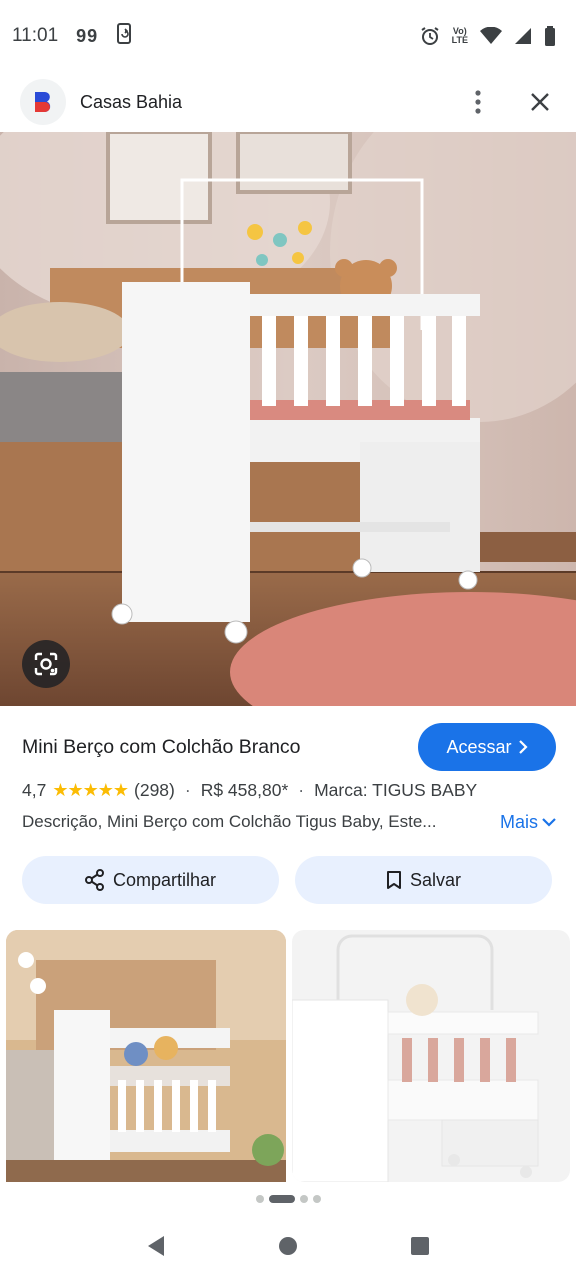 This screenshot has width=576, height=1280. Describe the element at coordinates (244, 789) in the screenshot. I see `product-price: R$ 458,80*` at that location.